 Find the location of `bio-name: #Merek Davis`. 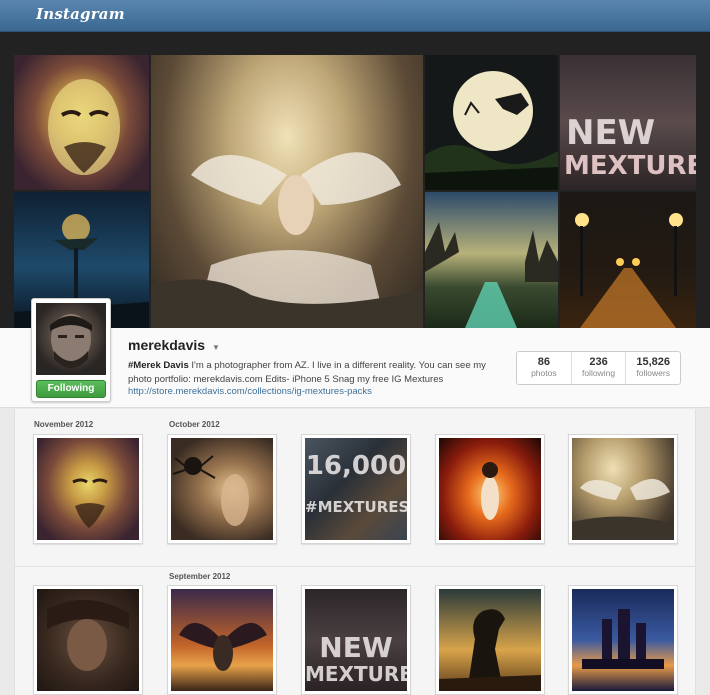

bio-name: #Merek Davis is located at coordinates (158, 365).